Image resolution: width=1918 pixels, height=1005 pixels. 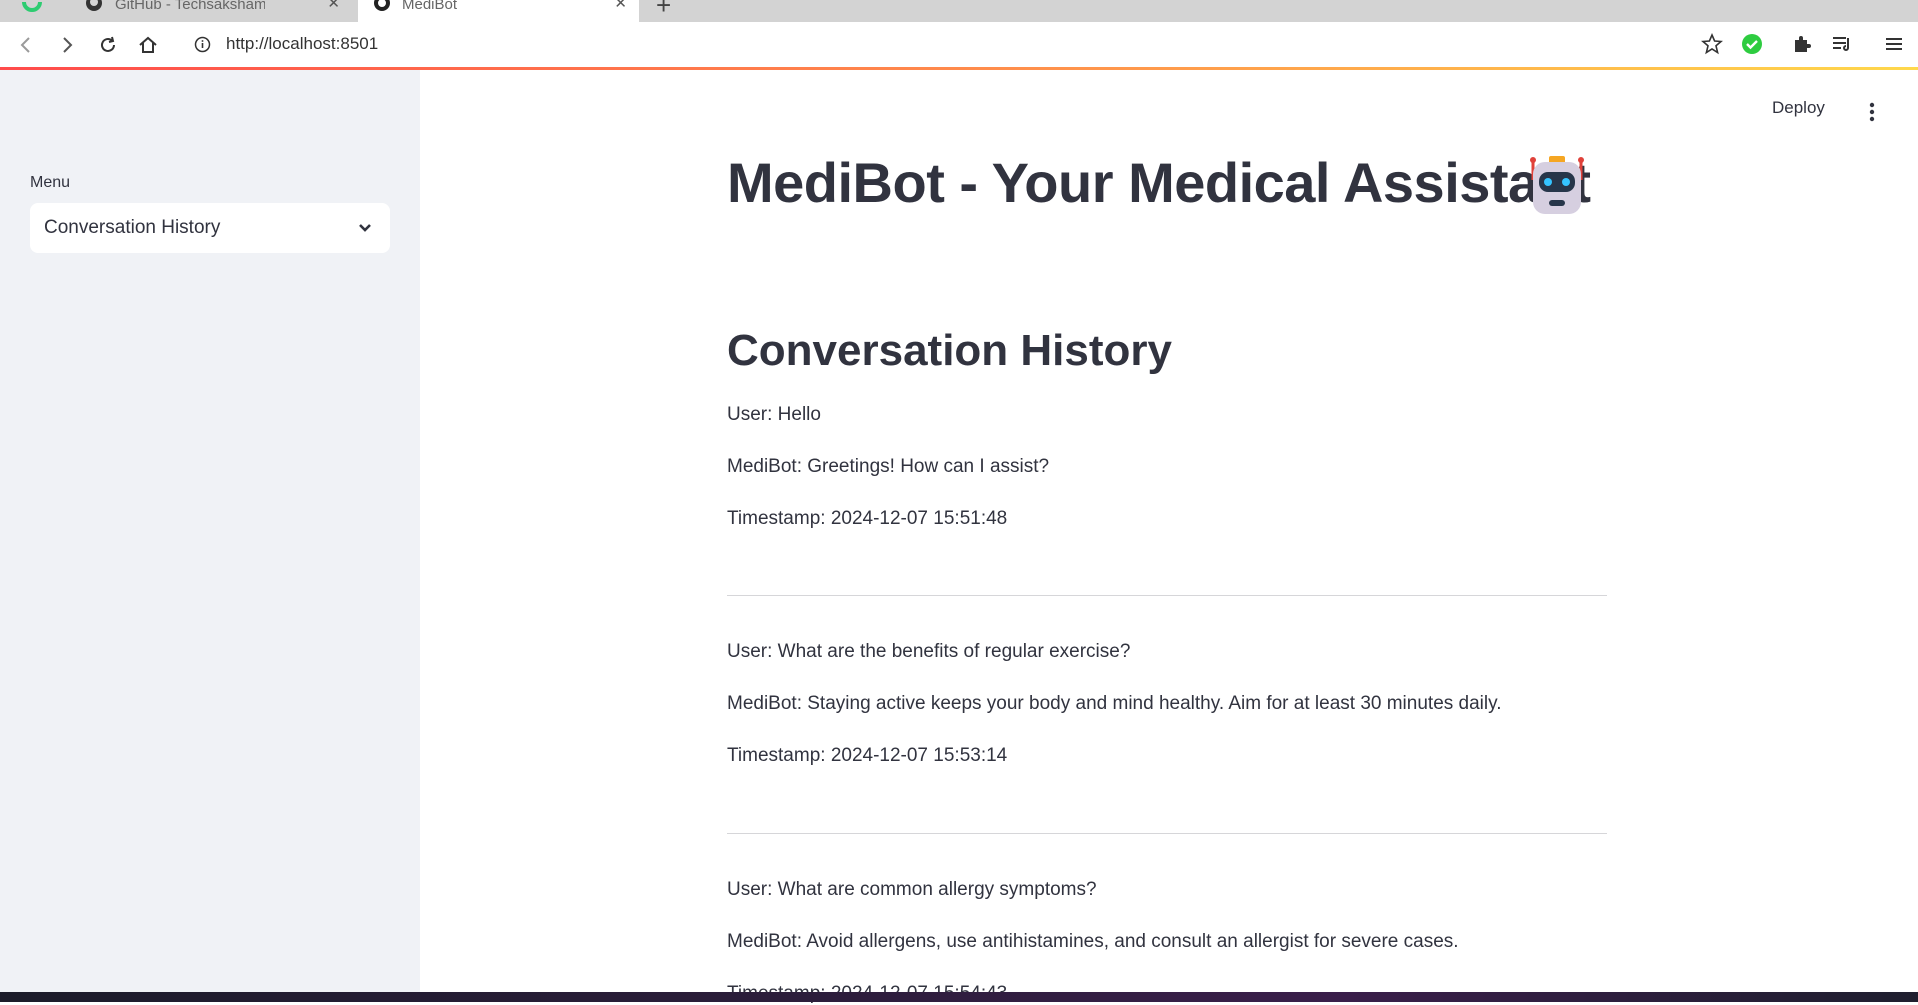 What do you see at coordinates (50, 182) in the screenshot?
I see `menu-label: Menu` at bounding box center [50, 182].